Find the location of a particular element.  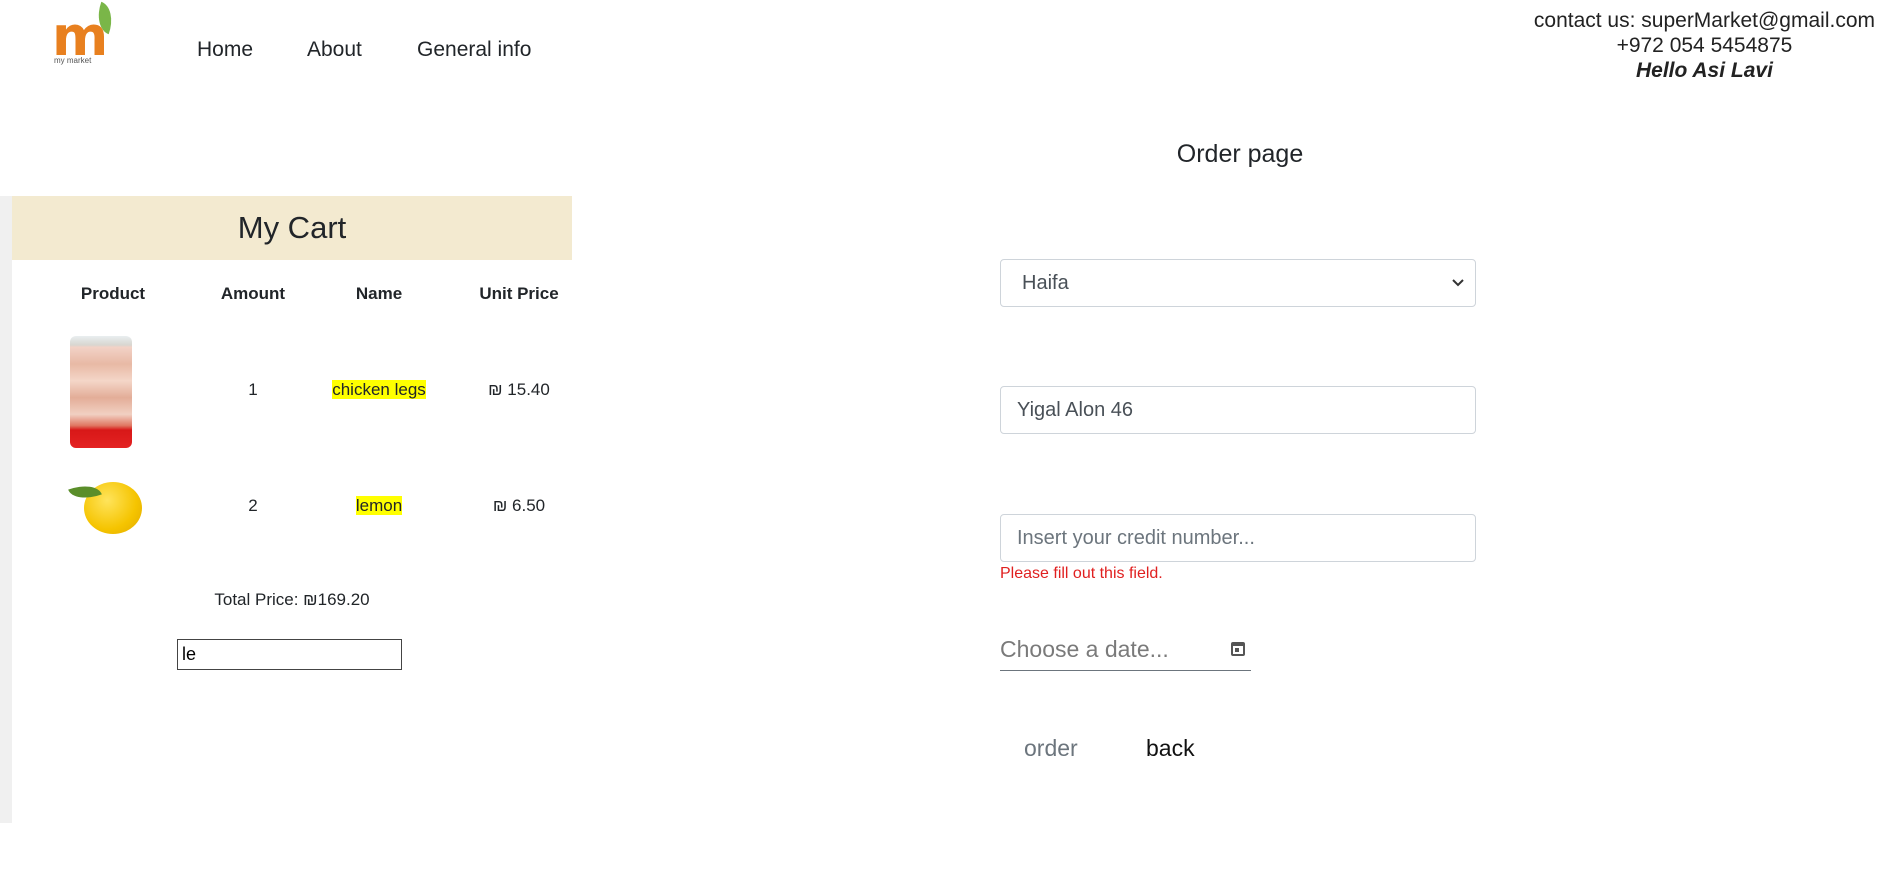

logo-caption: my market is located at coordinates (73, 60).